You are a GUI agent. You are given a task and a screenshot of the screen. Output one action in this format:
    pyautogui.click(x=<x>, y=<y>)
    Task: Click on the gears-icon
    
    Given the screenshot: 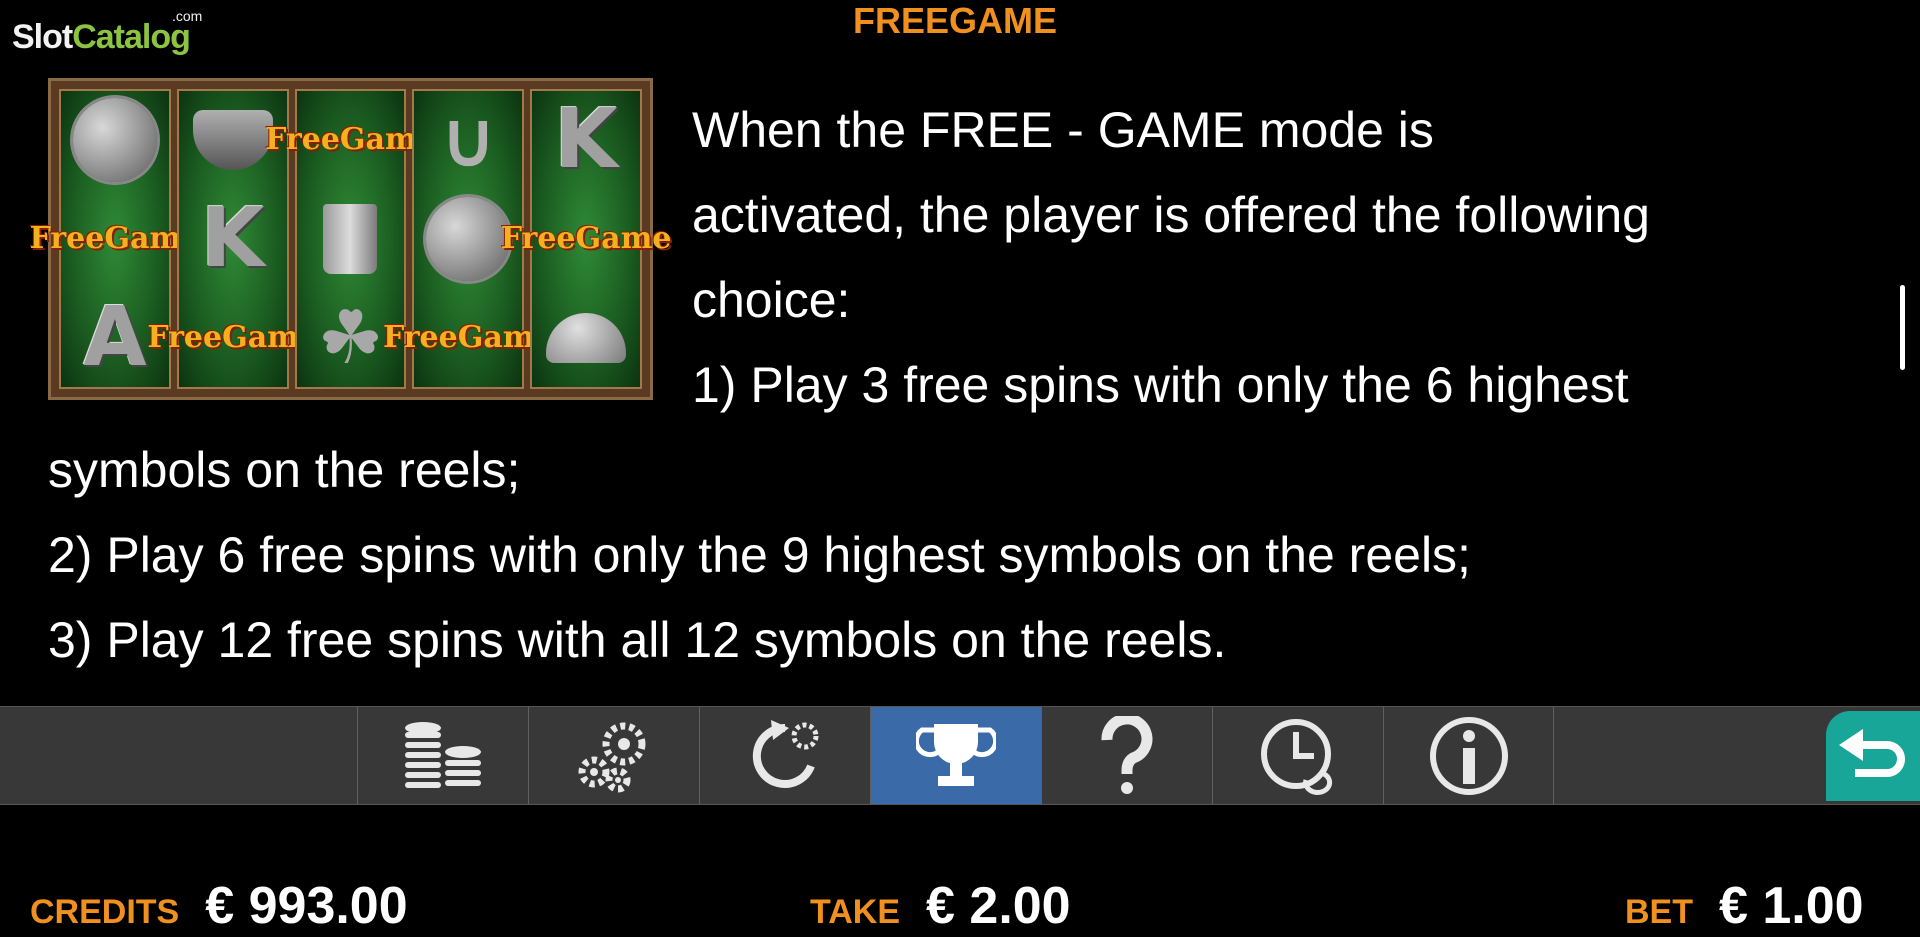 What is the action you would take?
    pyautogui.click(x=612, y=757)
    